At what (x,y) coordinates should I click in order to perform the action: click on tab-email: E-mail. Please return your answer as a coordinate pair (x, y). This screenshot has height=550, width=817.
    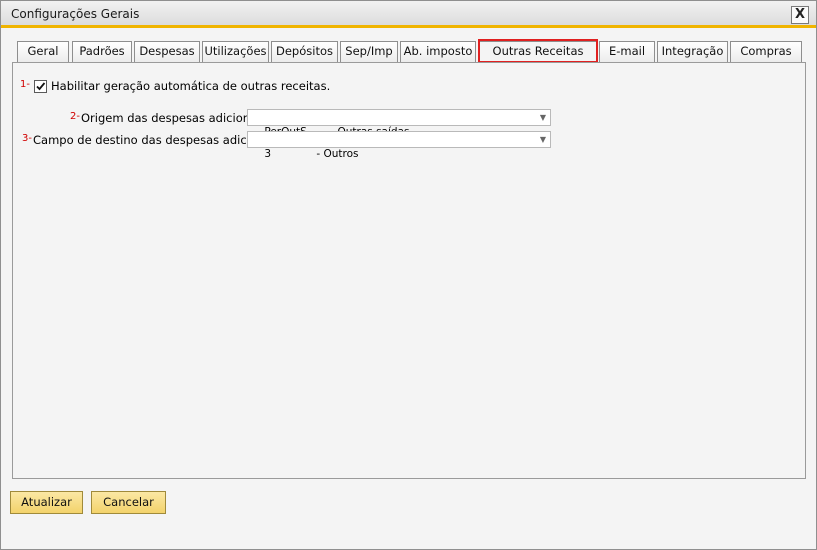
    Looking at the image, I should click on (627, 51).